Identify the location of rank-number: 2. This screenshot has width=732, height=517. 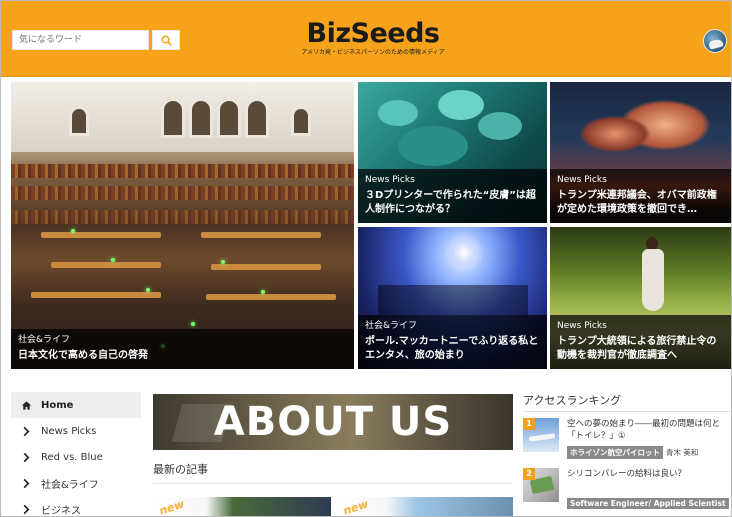
(529, 474).